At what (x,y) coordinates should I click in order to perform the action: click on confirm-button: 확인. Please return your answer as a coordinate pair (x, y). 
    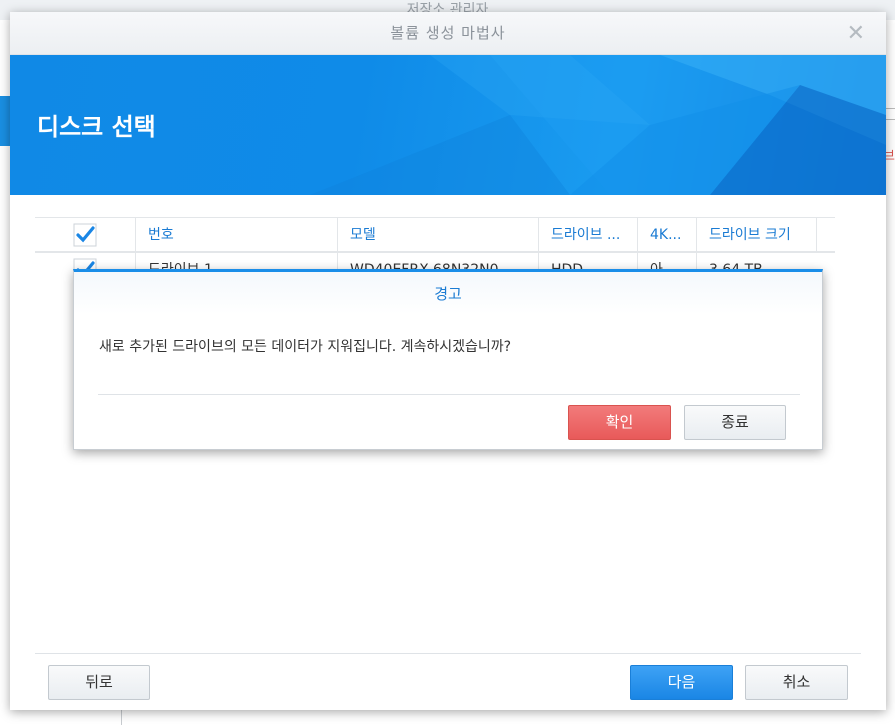
    Looking at the image, I should click on (619, 422).